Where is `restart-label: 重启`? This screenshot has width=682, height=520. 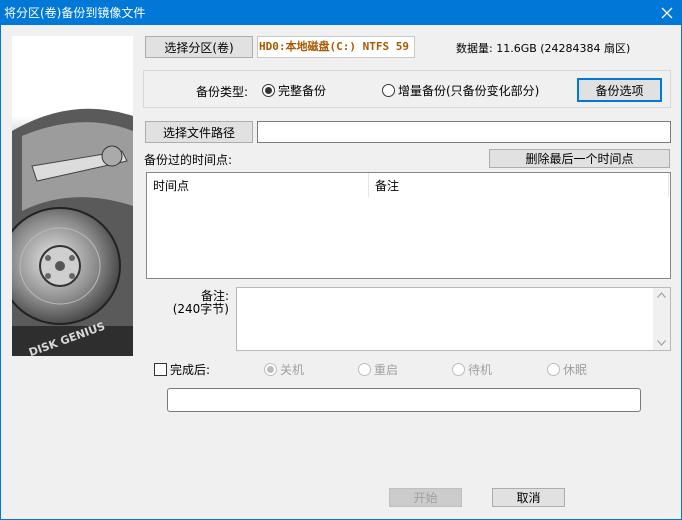 restart-label: 重启 is located at coordinates (386, 370).